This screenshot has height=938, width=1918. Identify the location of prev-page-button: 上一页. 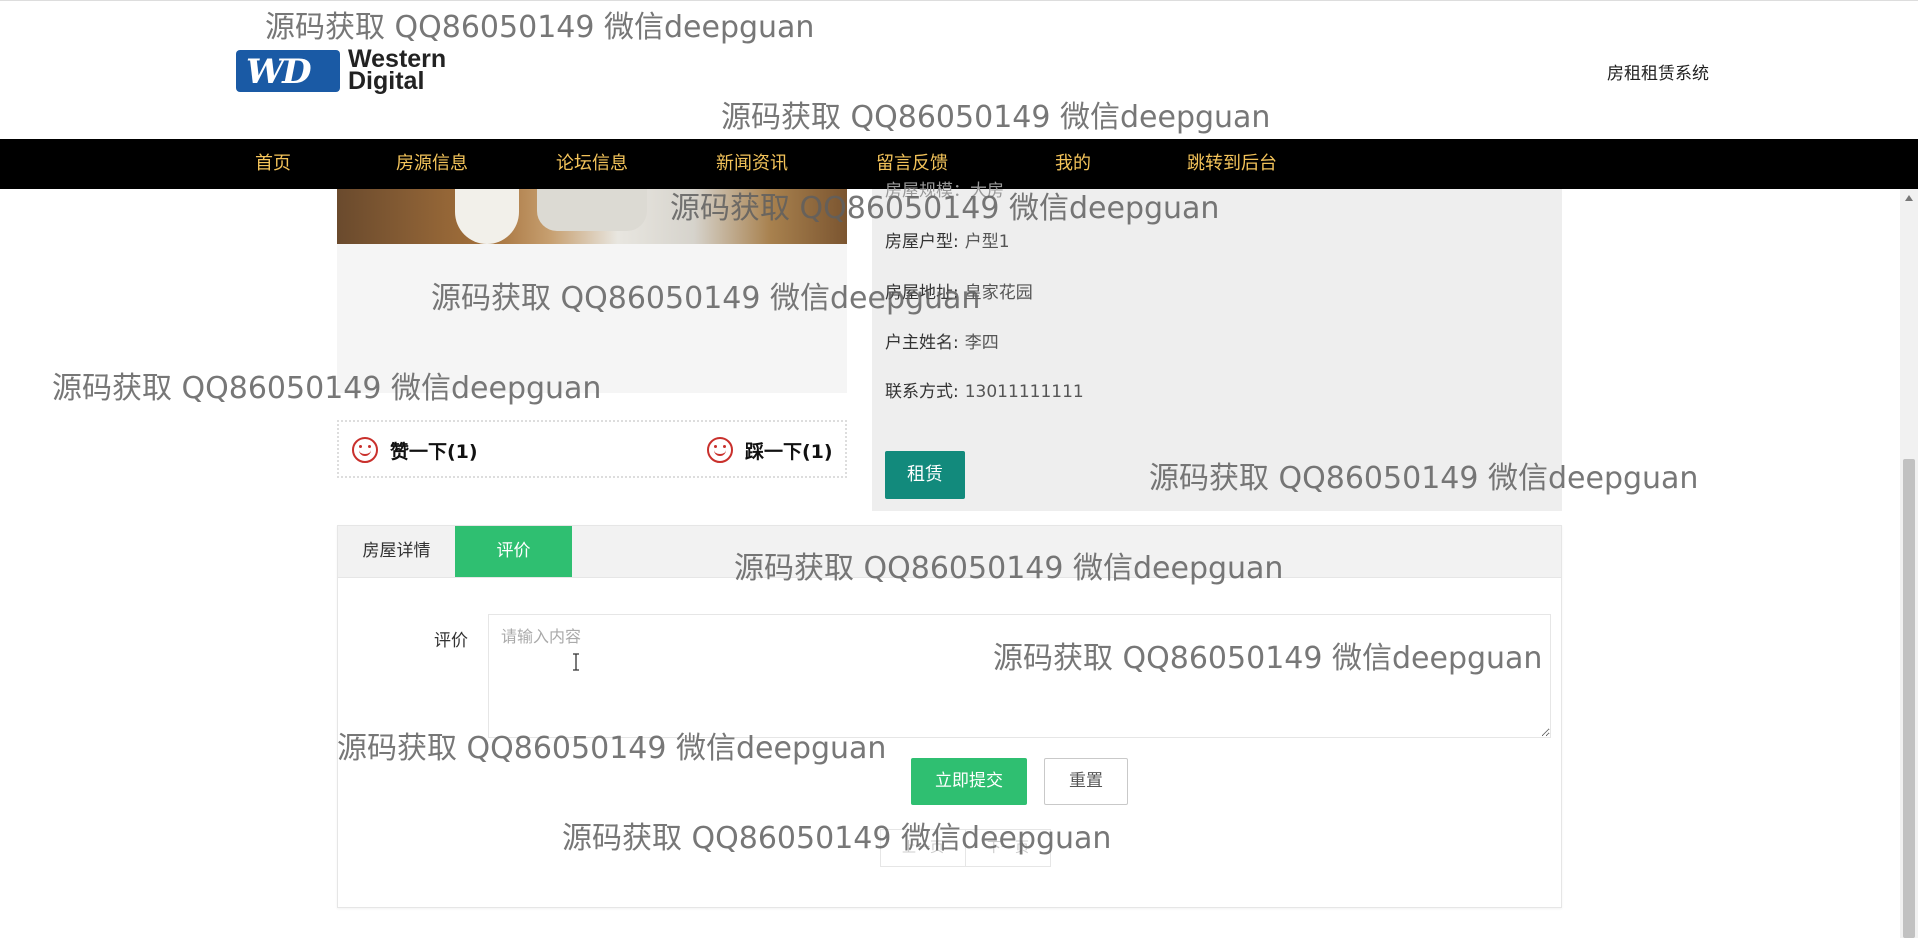
(923, 848).